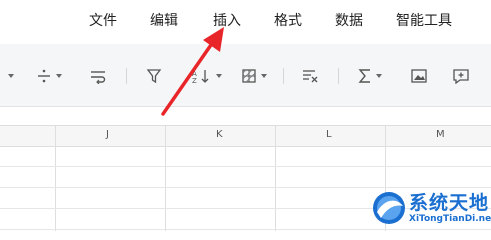 The height and width of the screenshot is (240, 491). What do you see at coordinates (449, 203) in the screenshot?
I see `watermark-title: 系统天地` at bounding box center [449, 203].